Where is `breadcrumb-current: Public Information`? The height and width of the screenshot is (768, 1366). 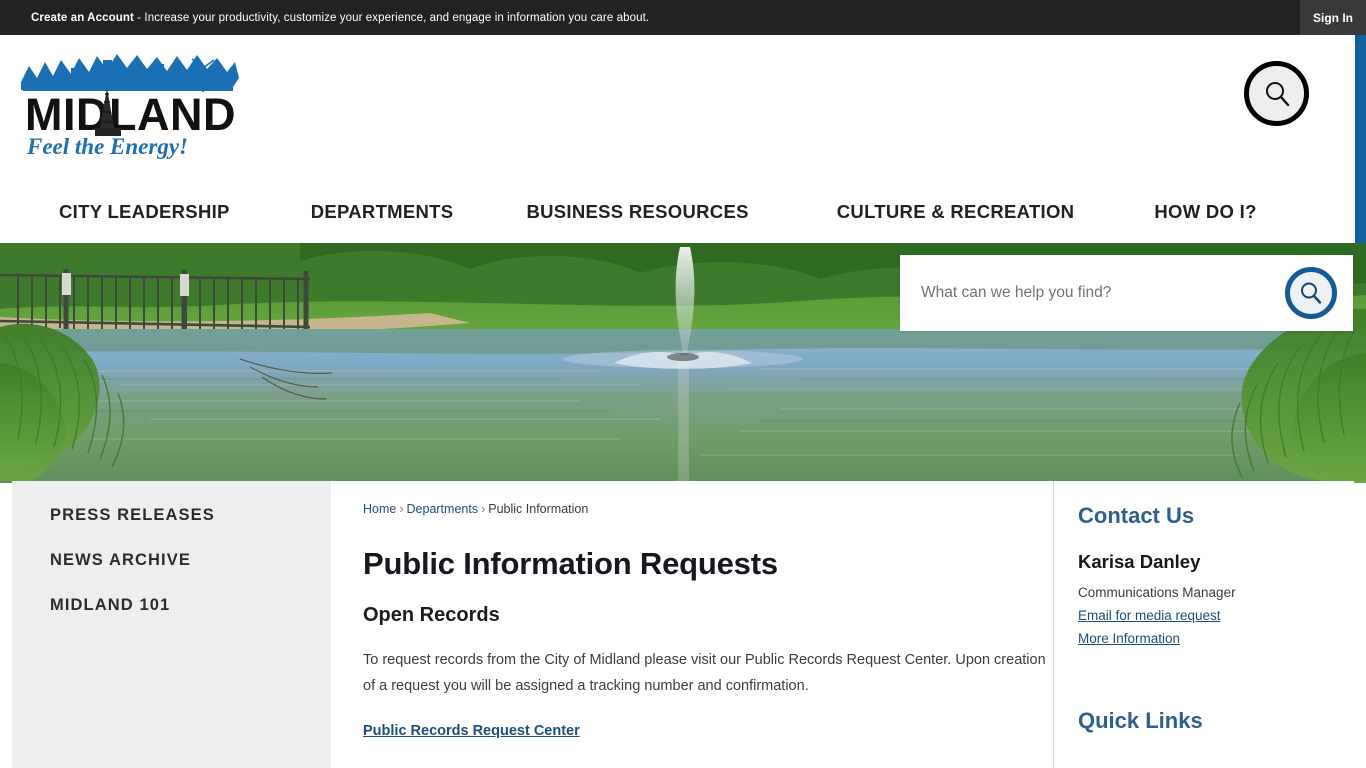
breadcrumb-current: Public Information is located at coordinates (538, 509).